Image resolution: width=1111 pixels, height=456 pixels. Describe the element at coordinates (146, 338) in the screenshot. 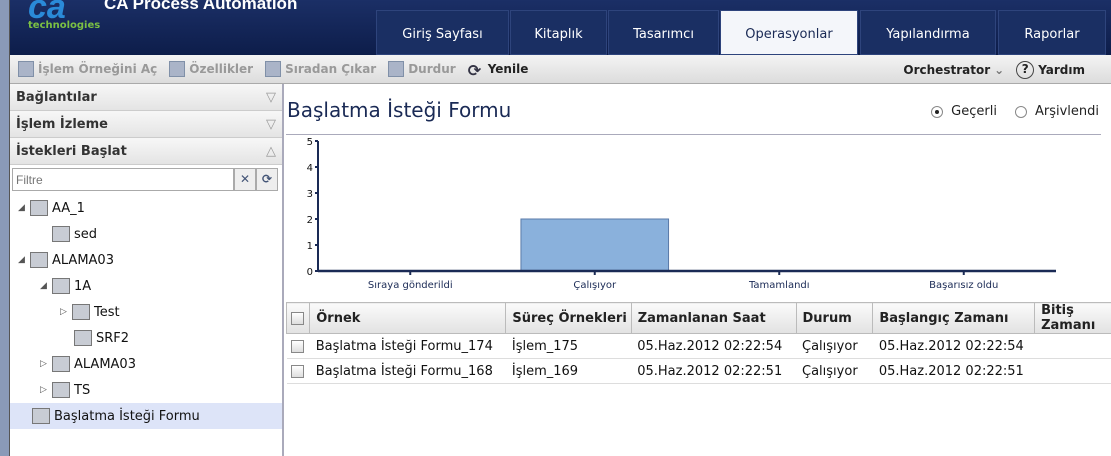

I see `tree-item: SRF2` at that location.